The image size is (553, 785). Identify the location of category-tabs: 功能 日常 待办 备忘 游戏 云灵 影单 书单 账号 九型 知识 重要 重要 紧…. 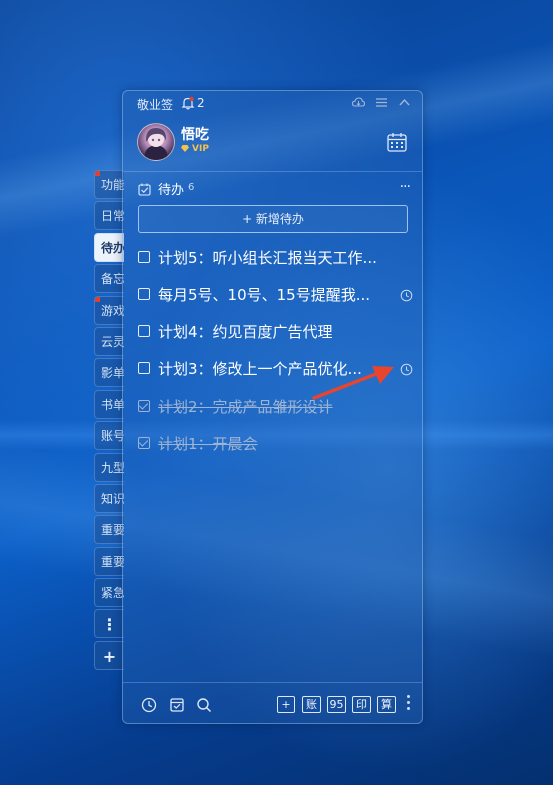
(109, 421).